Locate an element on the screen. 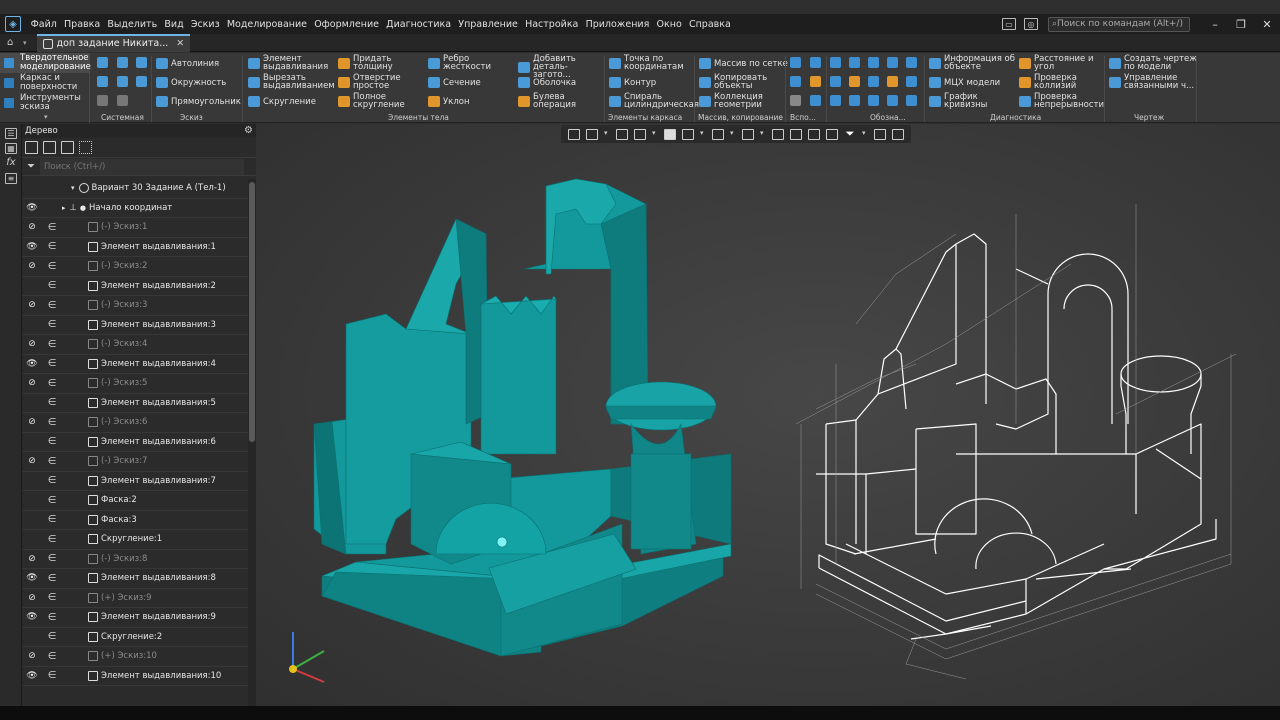  create-drawing-button: Создать чертеж по модели is located at coordinates (1154, 63).